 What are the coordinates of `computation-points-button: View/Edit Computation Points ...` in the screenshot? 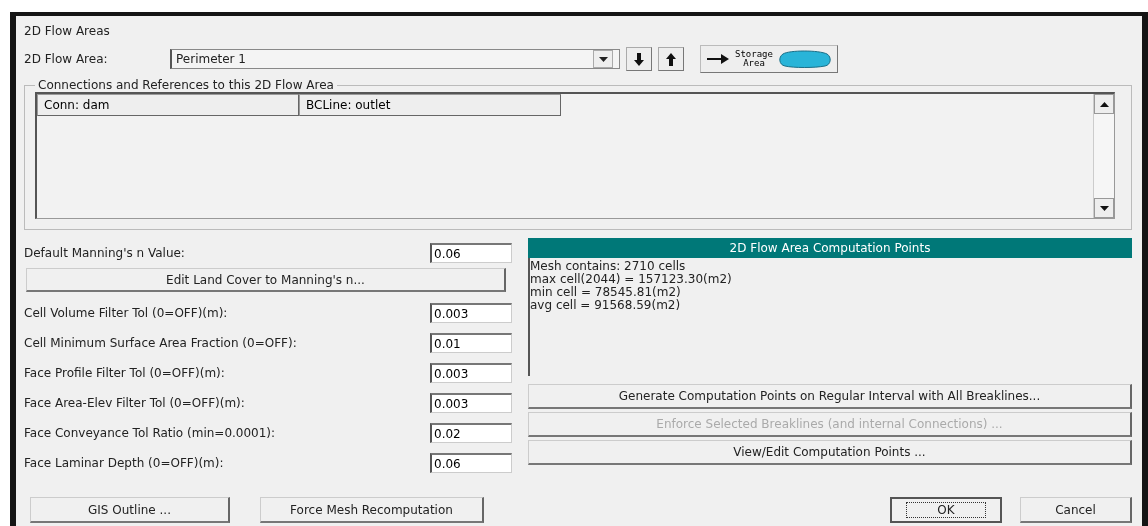 It's located at (830, 452).